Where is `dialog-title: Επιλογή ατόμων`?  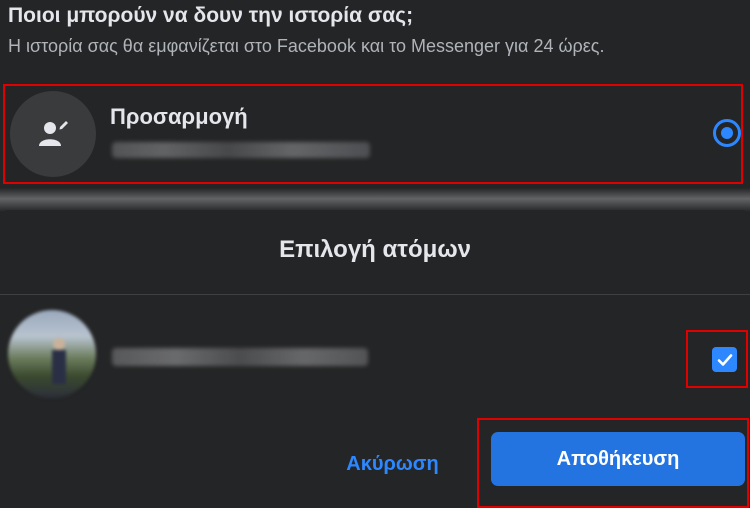
dialog-title: Επιλογή ατόμων is located at coordinates (375, 249).